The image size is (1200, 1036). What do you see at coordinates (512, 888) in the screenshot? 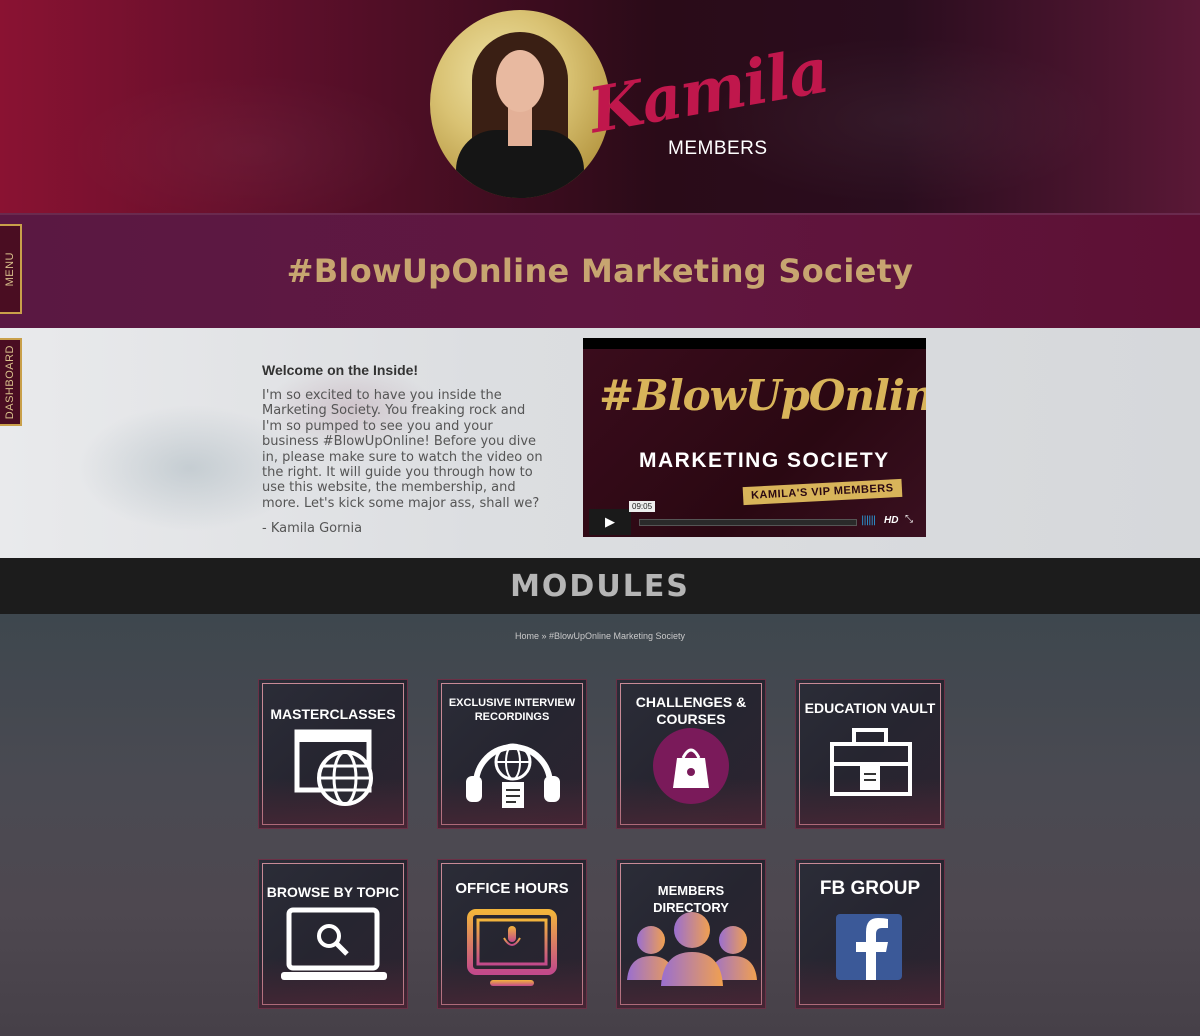
I see `module-label: OFFICE HOURS` at bounding box center [512, 888].